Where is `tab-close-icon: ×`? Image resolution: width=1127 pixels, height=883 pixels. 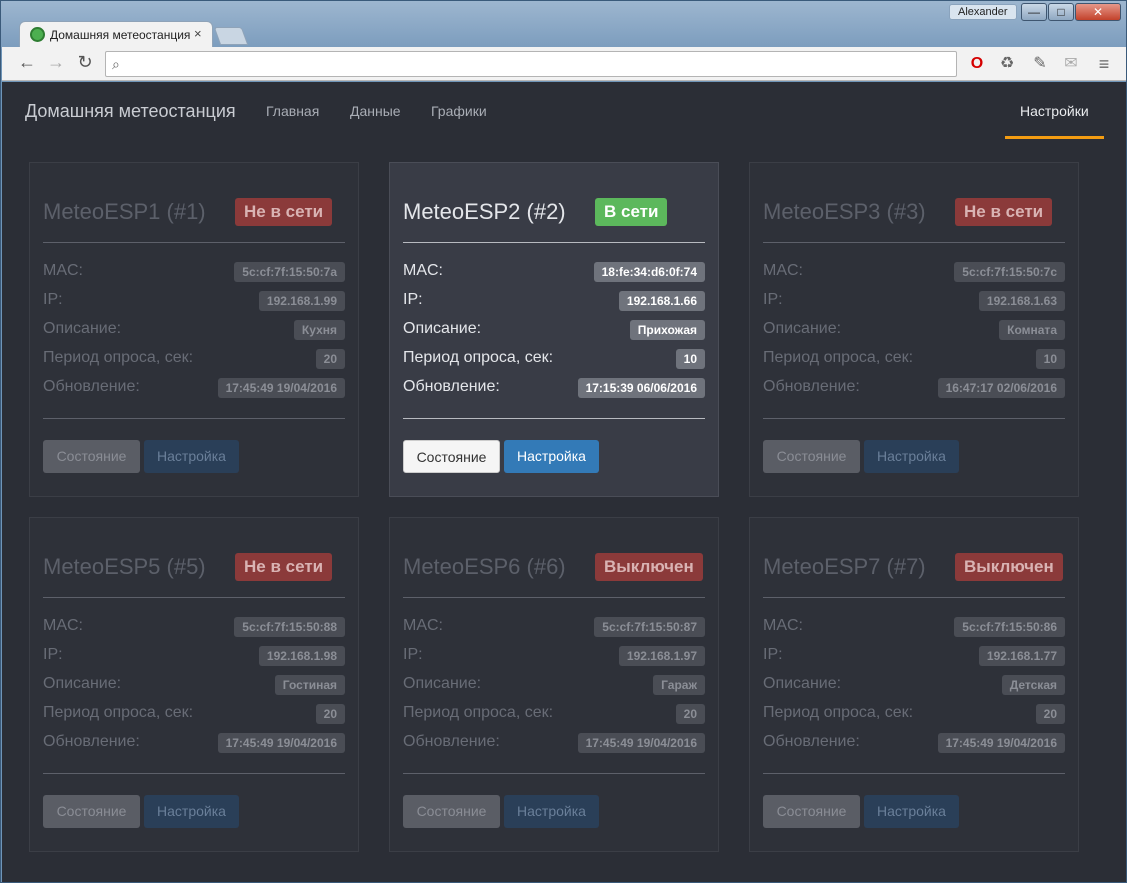 tab-close-icon: × is located at coordinates (198, 33).